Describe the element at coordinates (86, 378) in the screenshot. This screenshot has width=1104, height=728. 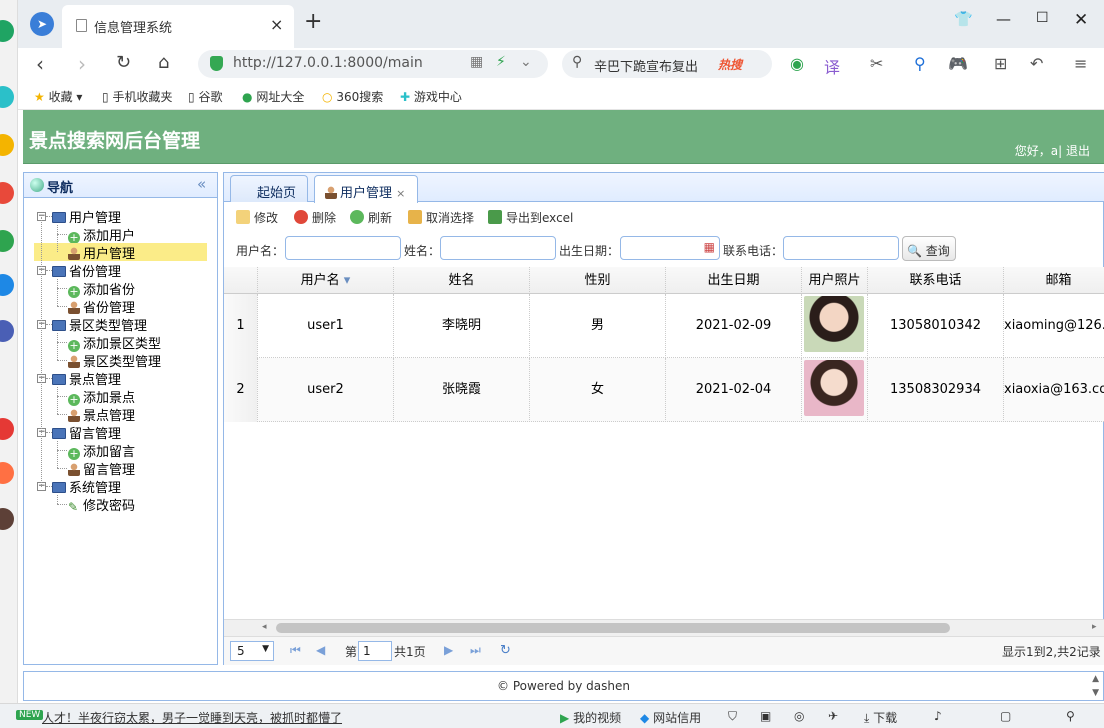
I see `sidebar-group: 景点管理` at that location.